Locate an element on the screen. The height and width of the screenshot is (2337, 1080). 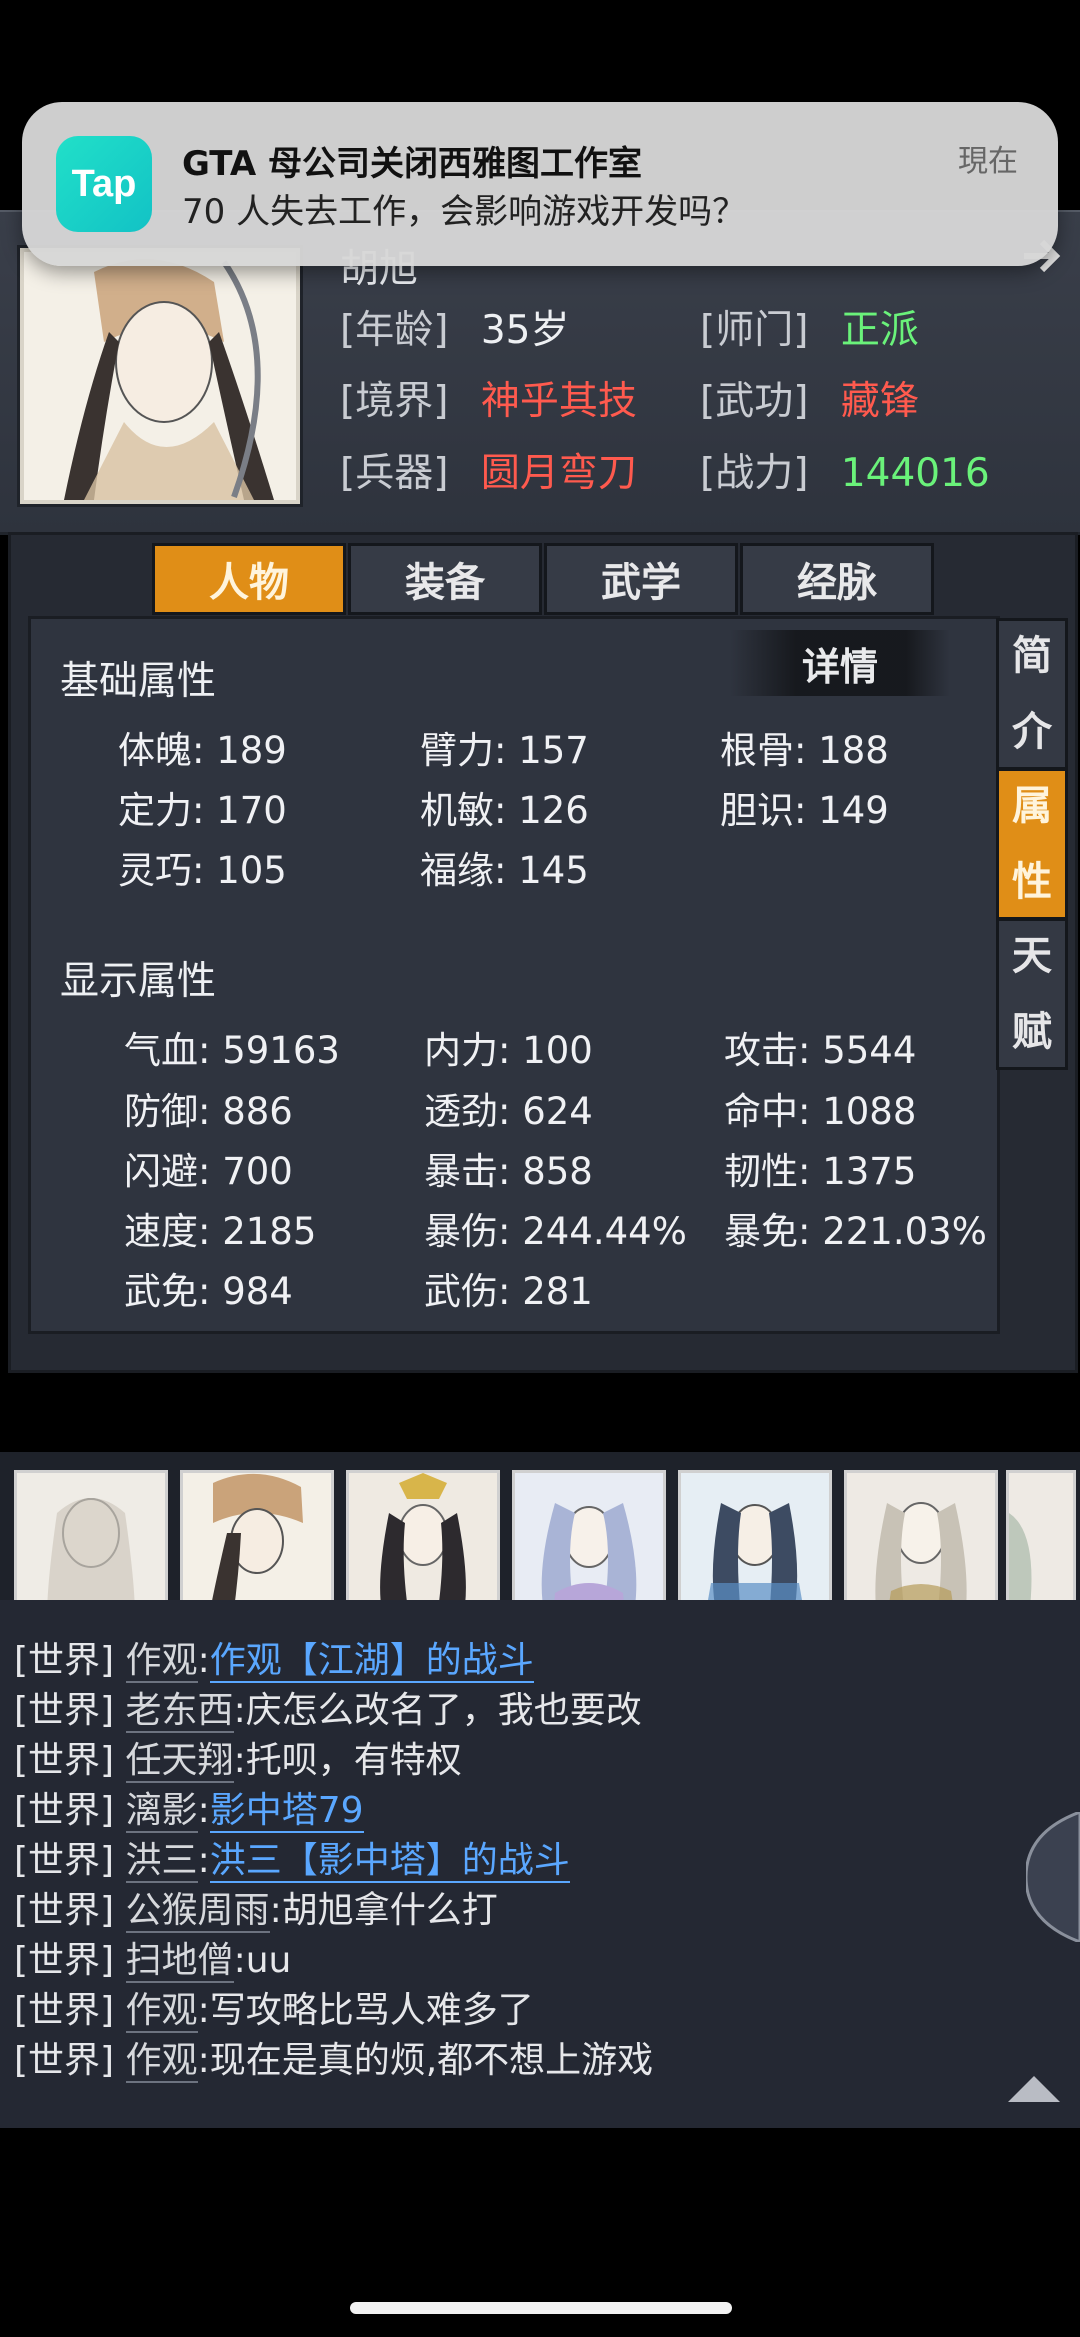
chat-user-name: 漓影 is located at coordinates (161, 1811).